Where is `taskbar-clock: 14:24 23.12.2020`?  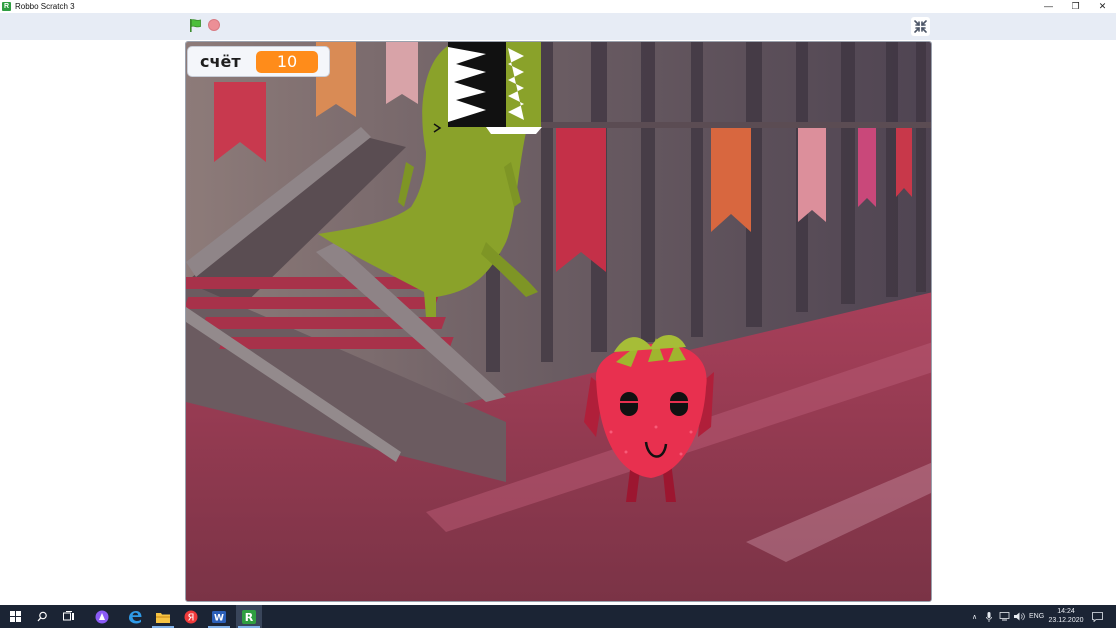 taskbar-clock: 14:24 23.12.2020 is located at coordinates (1066, 616).